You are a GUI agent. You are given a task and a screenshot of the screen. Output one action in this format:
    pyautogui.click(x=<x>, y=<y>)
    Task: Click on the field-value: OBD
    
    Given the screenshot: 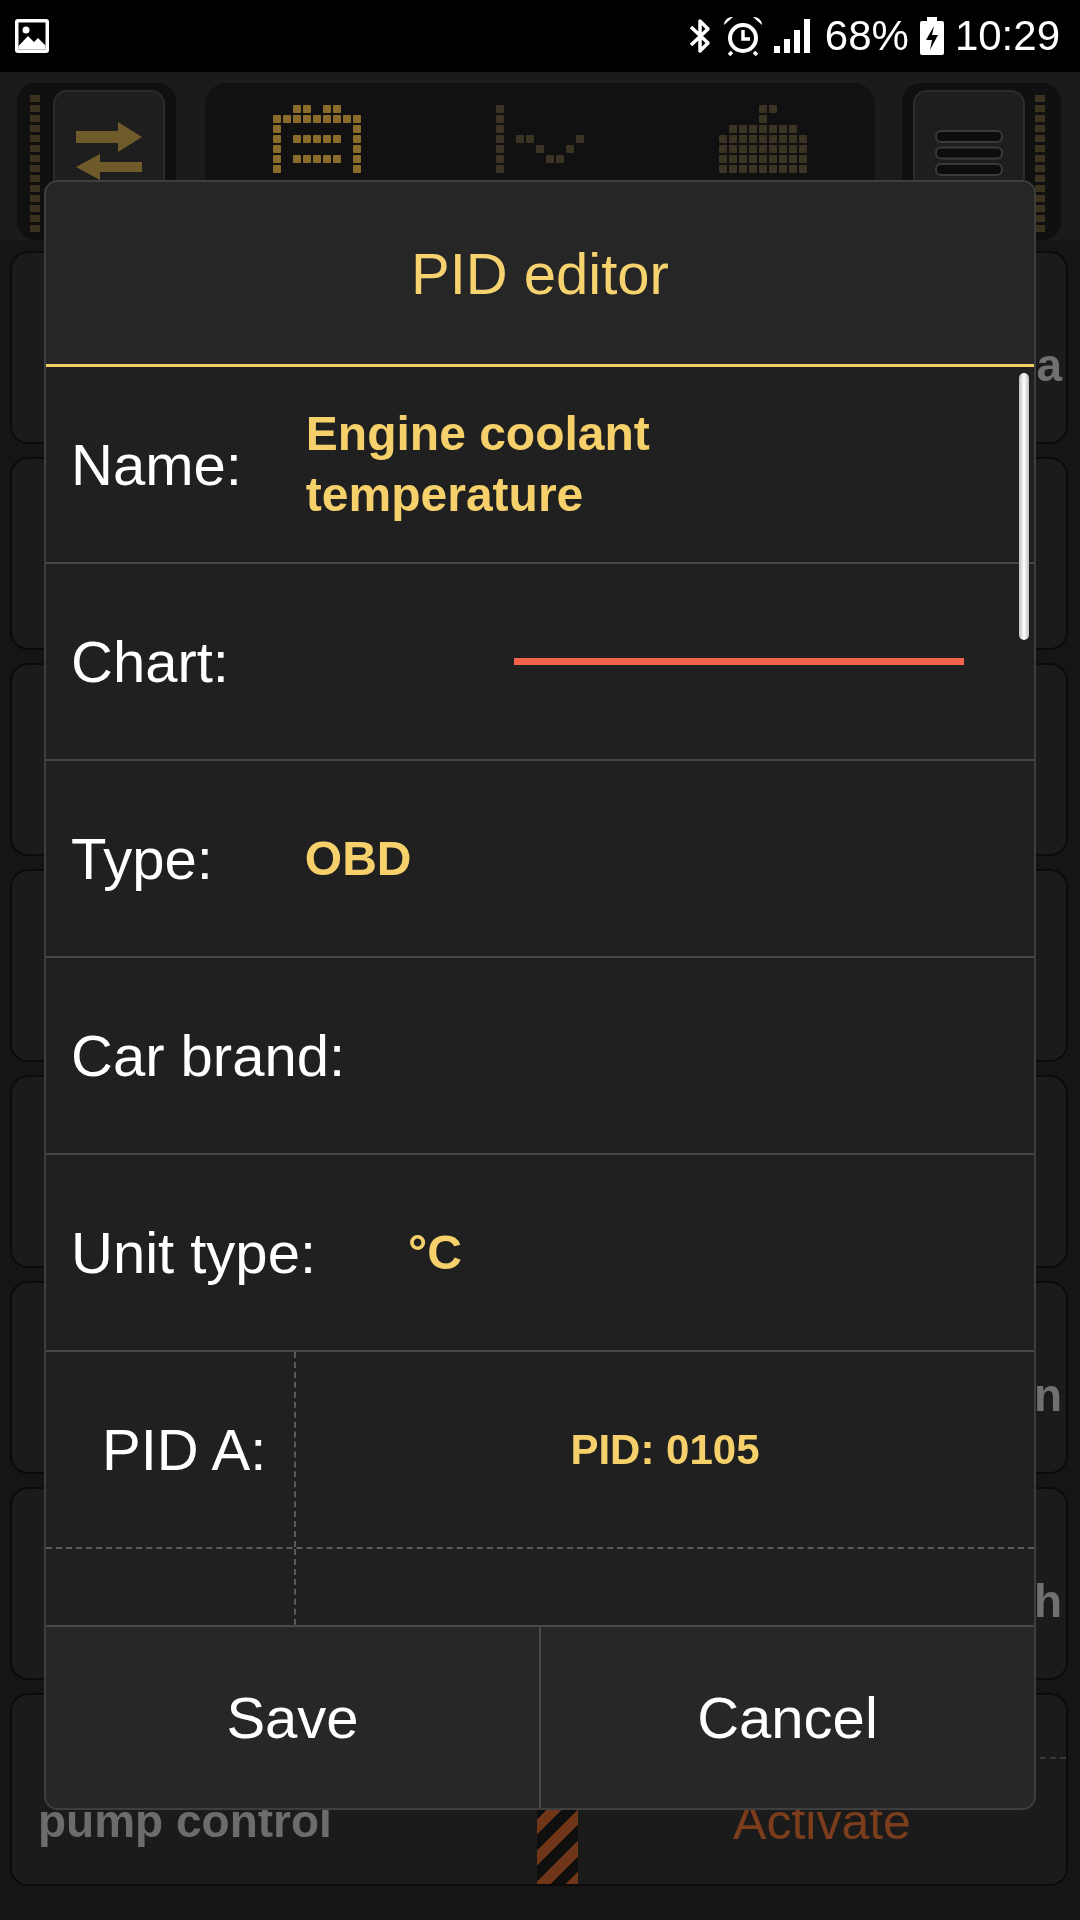 What is the action you would take?
    pyautogui.click(x=358, y=858)
    